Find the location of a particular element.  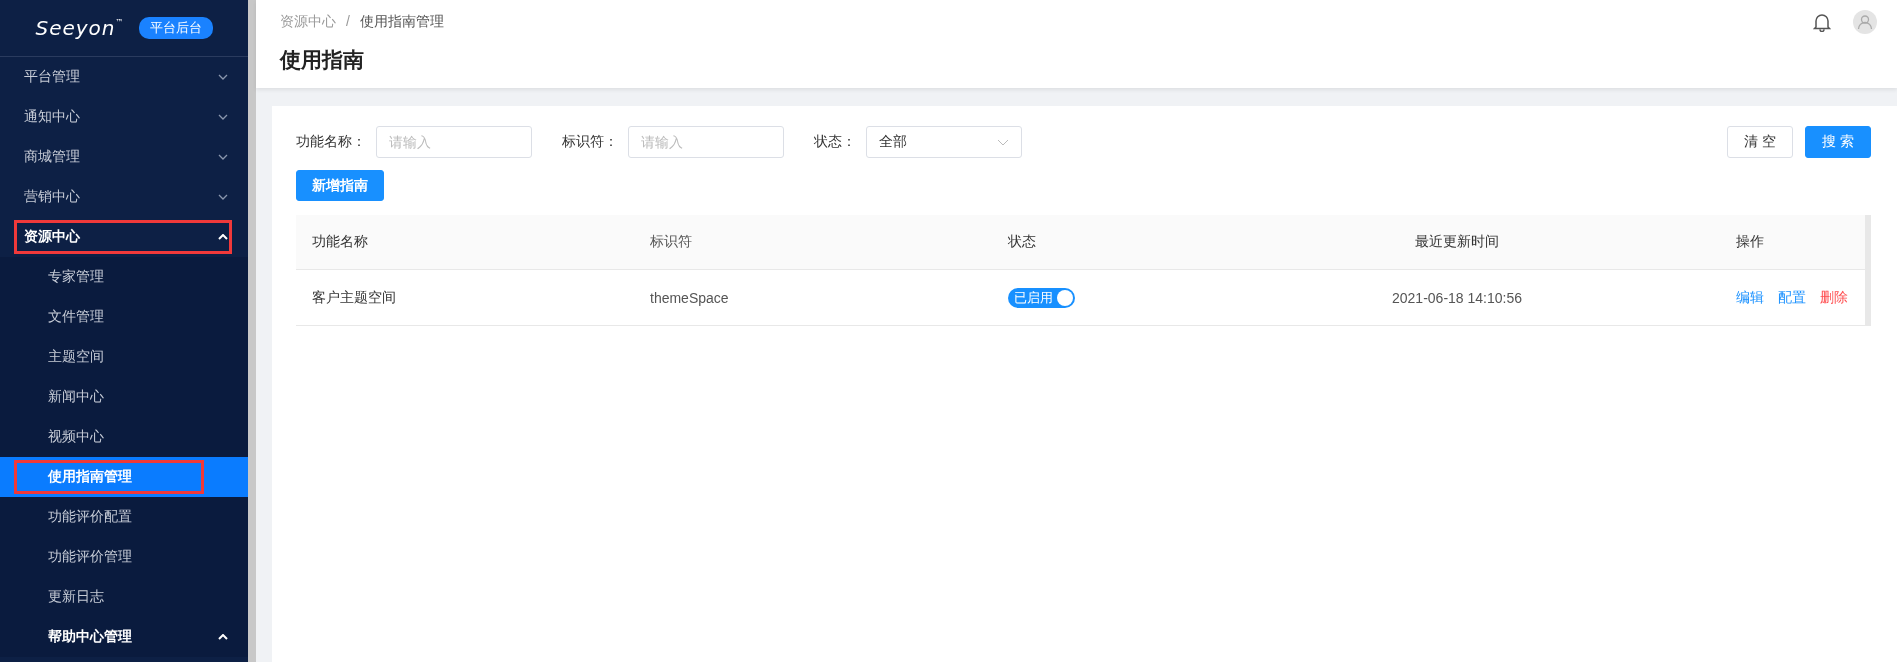

sidebar-item: 功能评价配置 is located at coordinates (124, 517).